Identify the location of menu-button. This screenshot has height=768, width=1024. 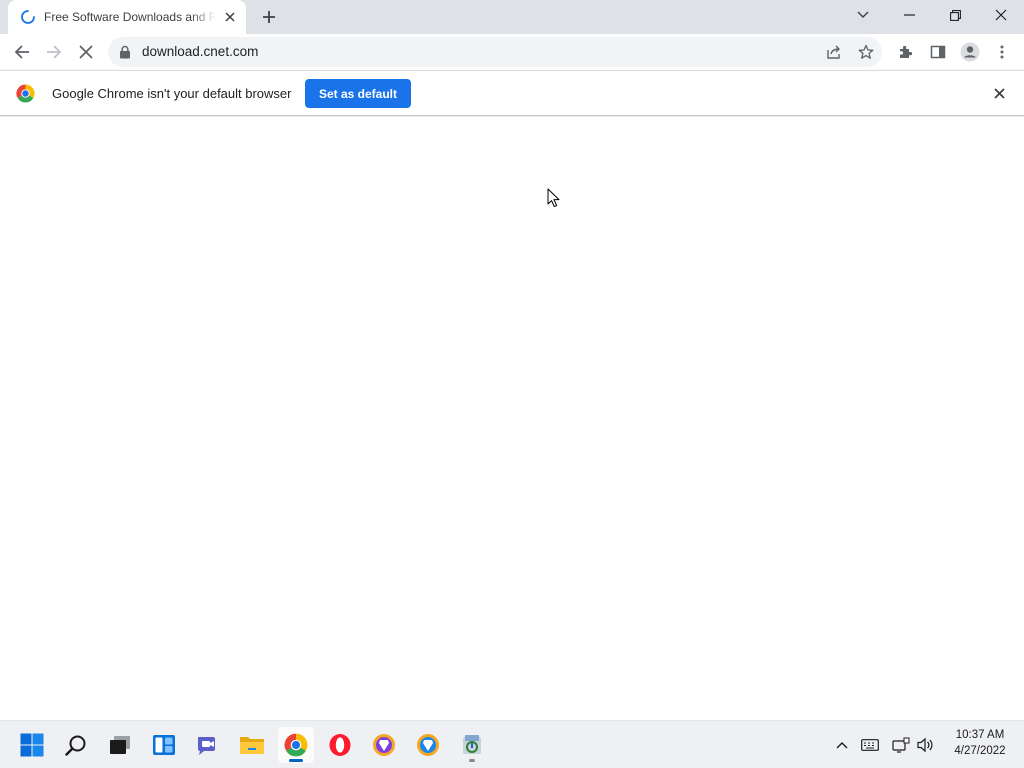
(1002, 52).